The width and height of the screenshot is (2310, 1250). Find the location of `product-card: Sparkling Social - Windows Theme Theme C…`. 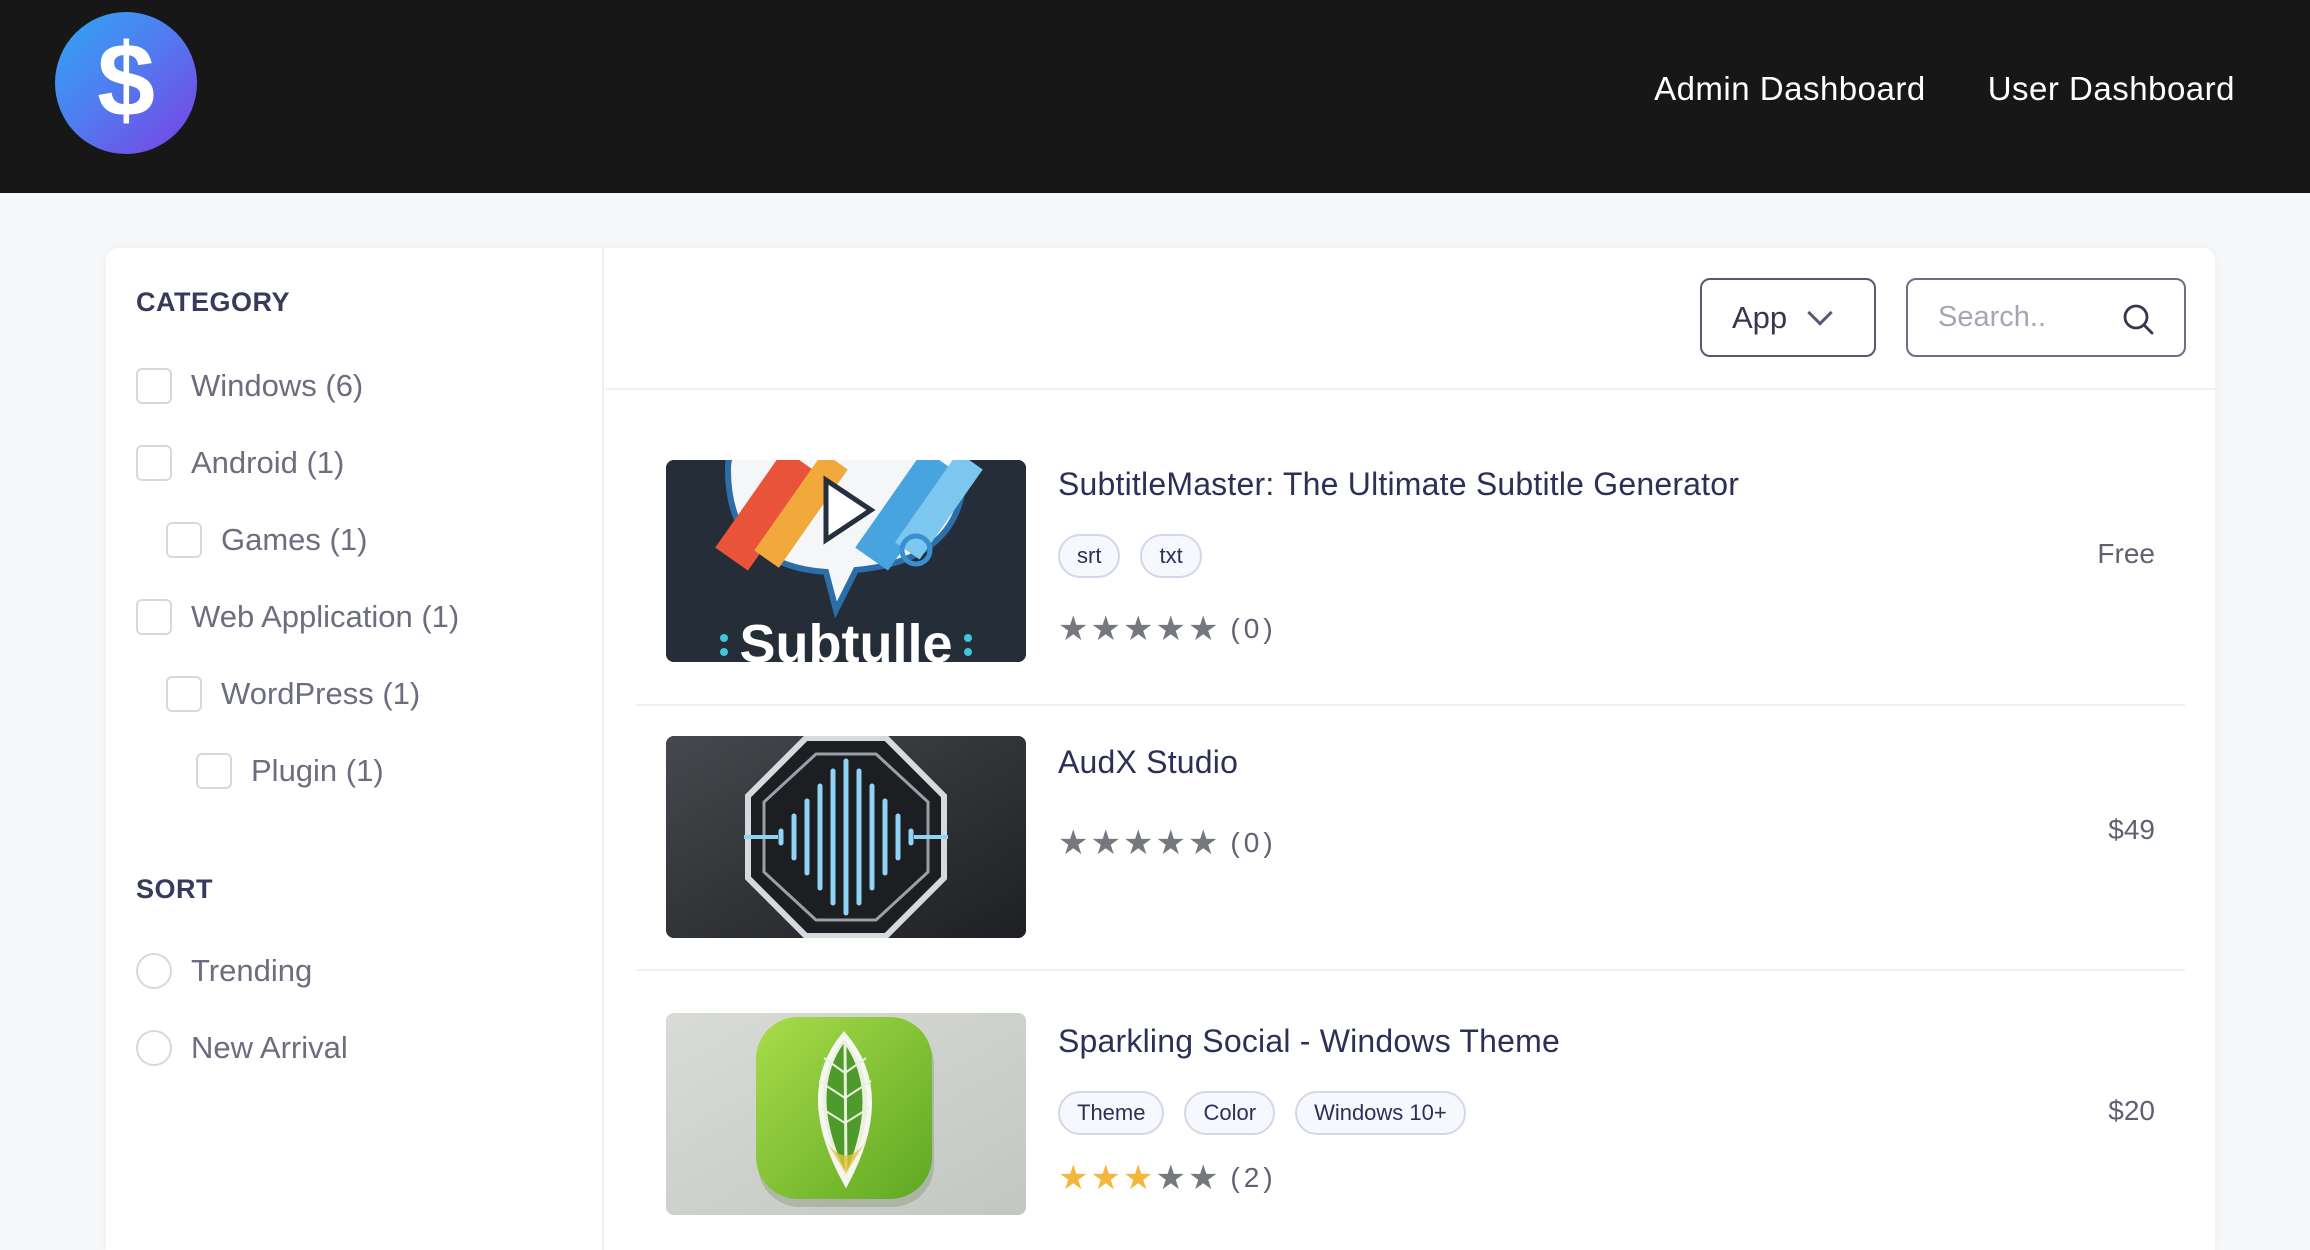

product-card: Sparkling Social - Windows Theme Theme C… is located at coordinates (1410, 1110).